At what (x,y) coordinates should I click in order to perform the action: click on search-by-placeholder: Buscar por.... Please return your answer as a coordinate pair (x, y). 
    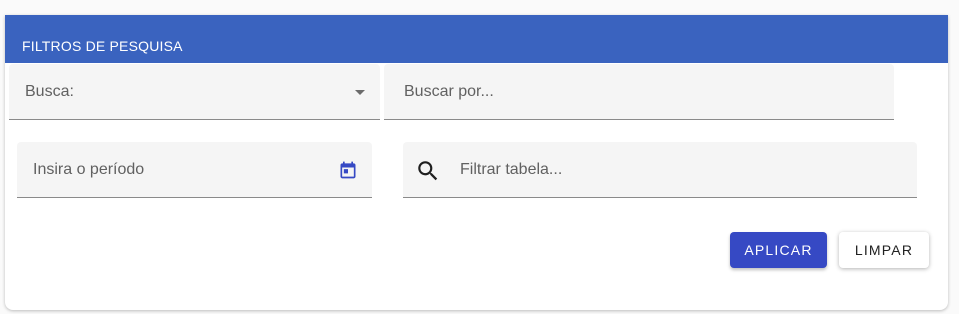
    Looking at the image, I should click on (449, 91).